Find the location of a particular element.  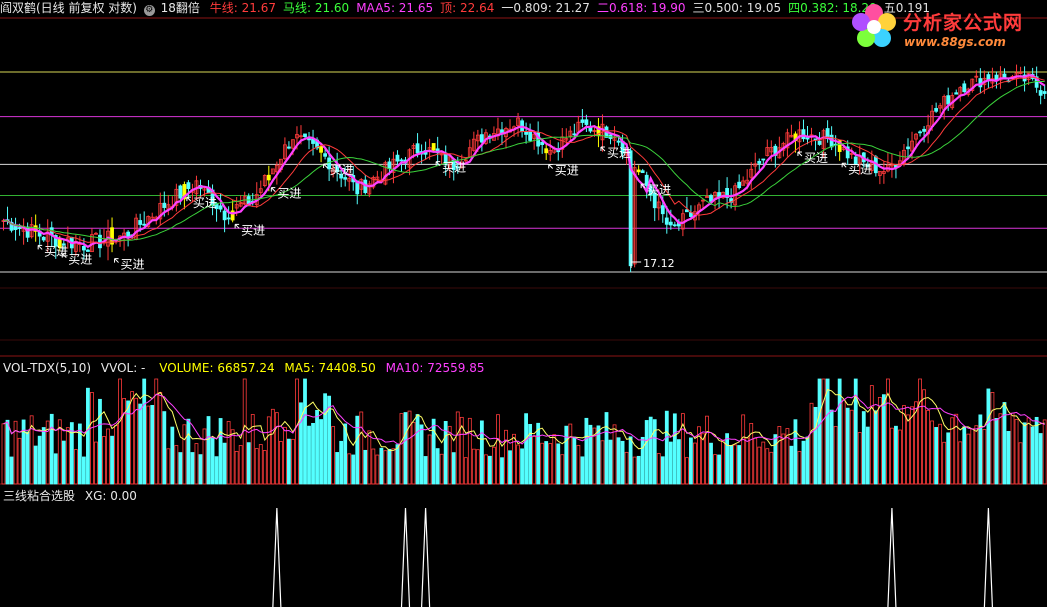

xg-spike is located at coordinates (988, 557).